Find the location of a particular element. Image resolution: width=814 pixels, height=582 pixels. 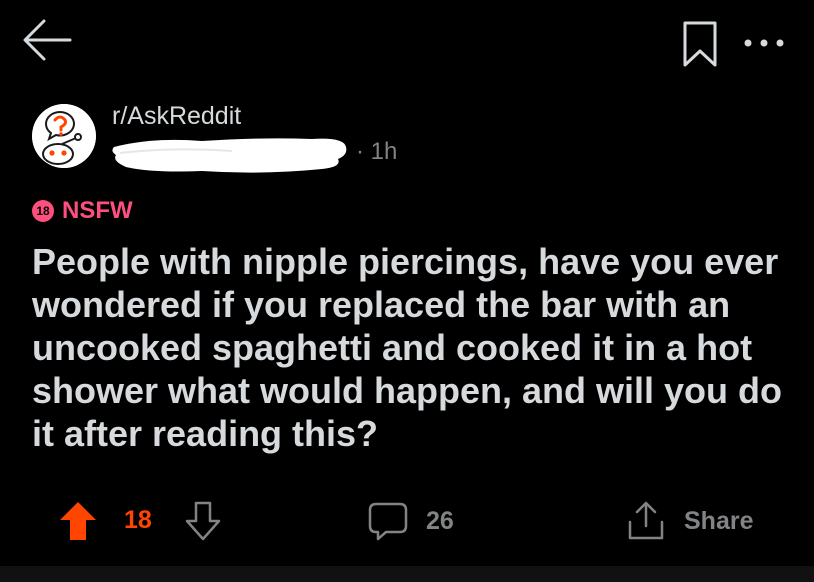

downvote-button is located at coordinates (203, 521).